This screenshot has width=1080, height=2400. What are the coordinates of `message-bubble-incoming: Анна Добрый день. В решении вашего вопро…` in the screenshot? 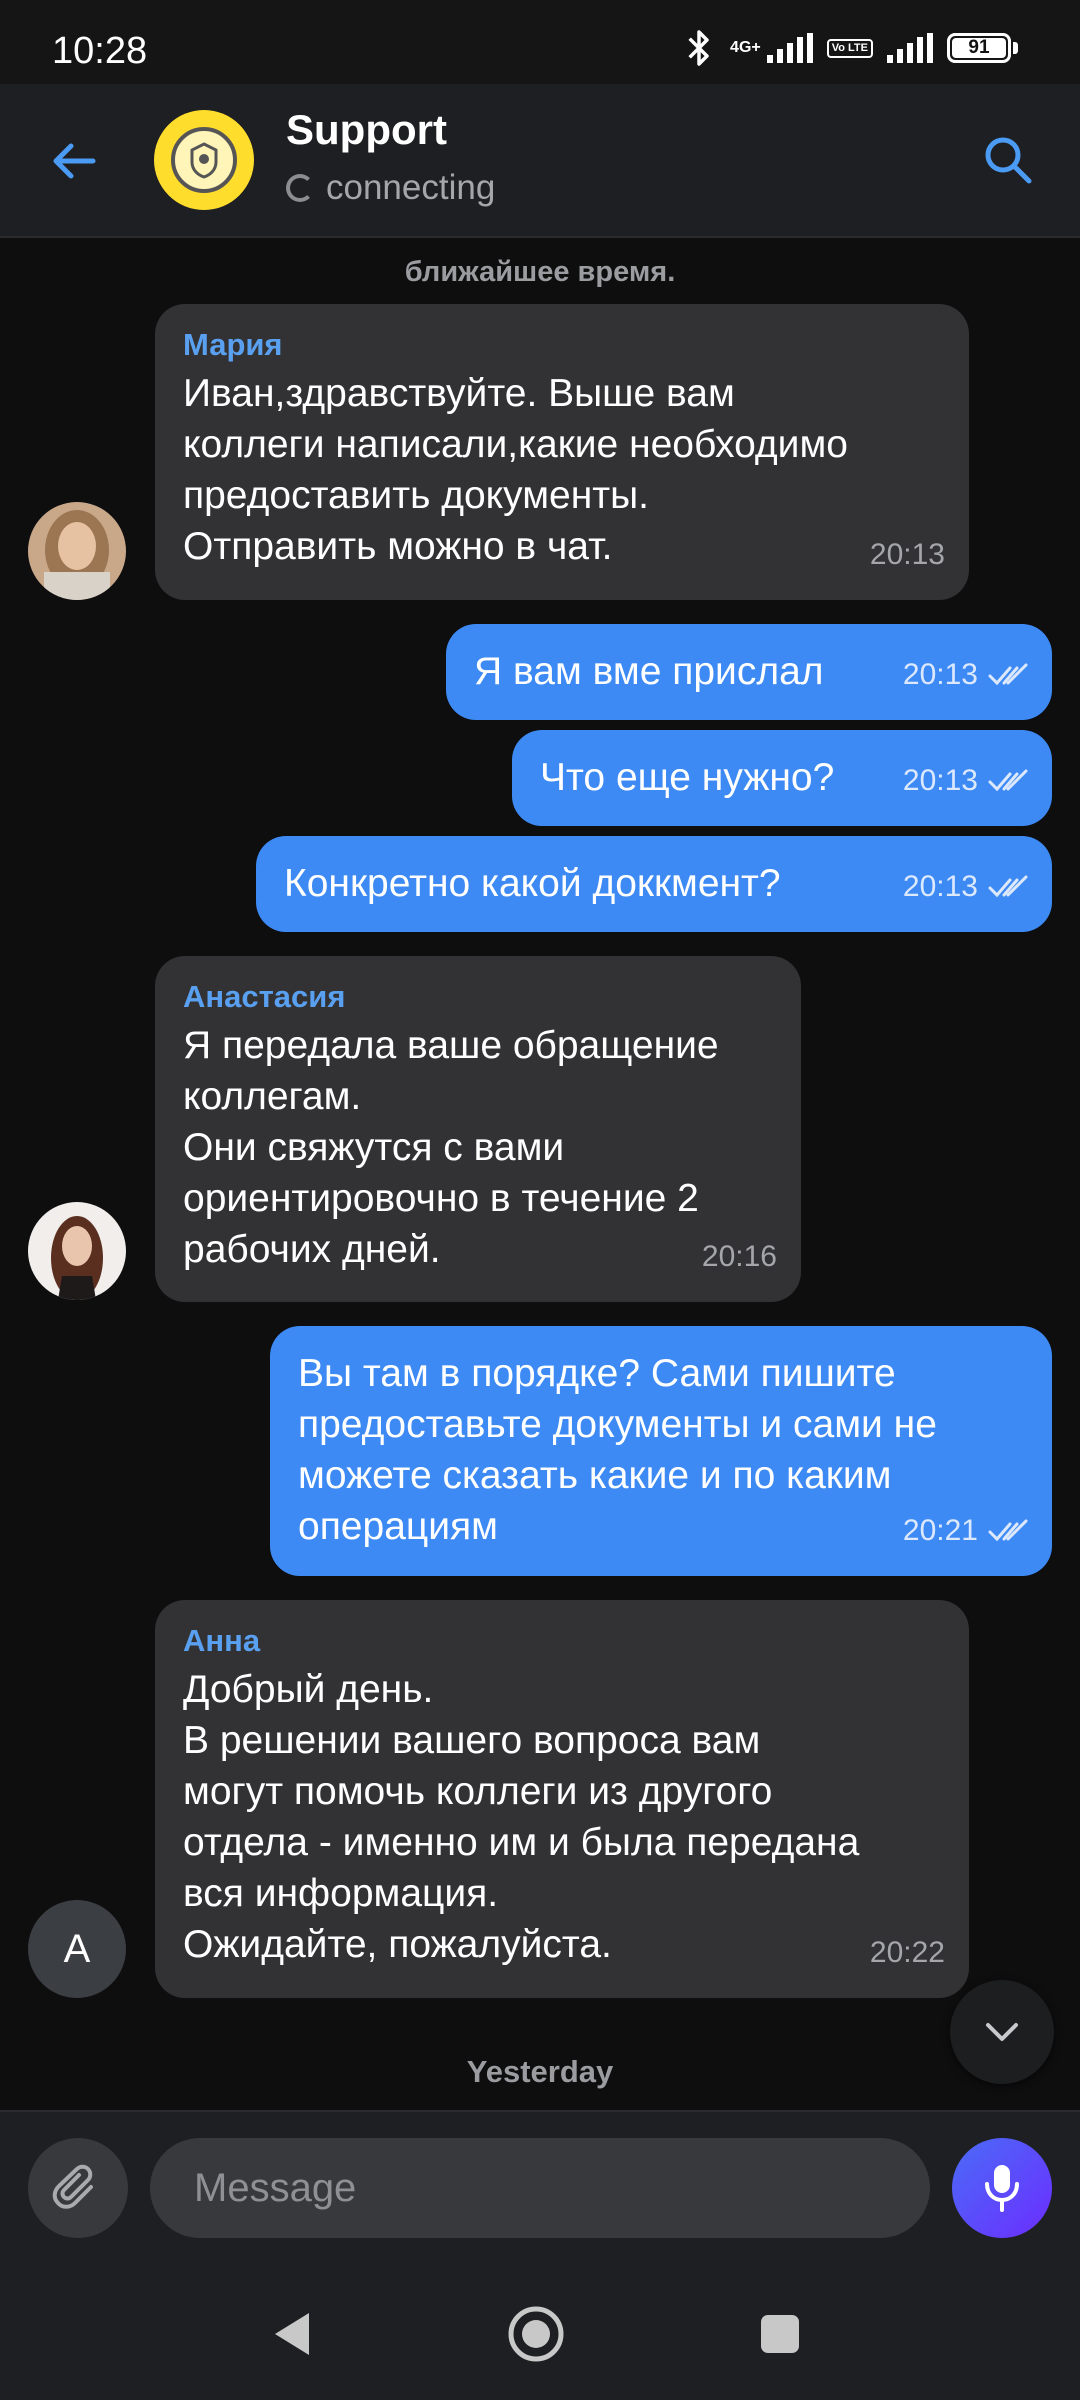 It's located at (562, 1799).